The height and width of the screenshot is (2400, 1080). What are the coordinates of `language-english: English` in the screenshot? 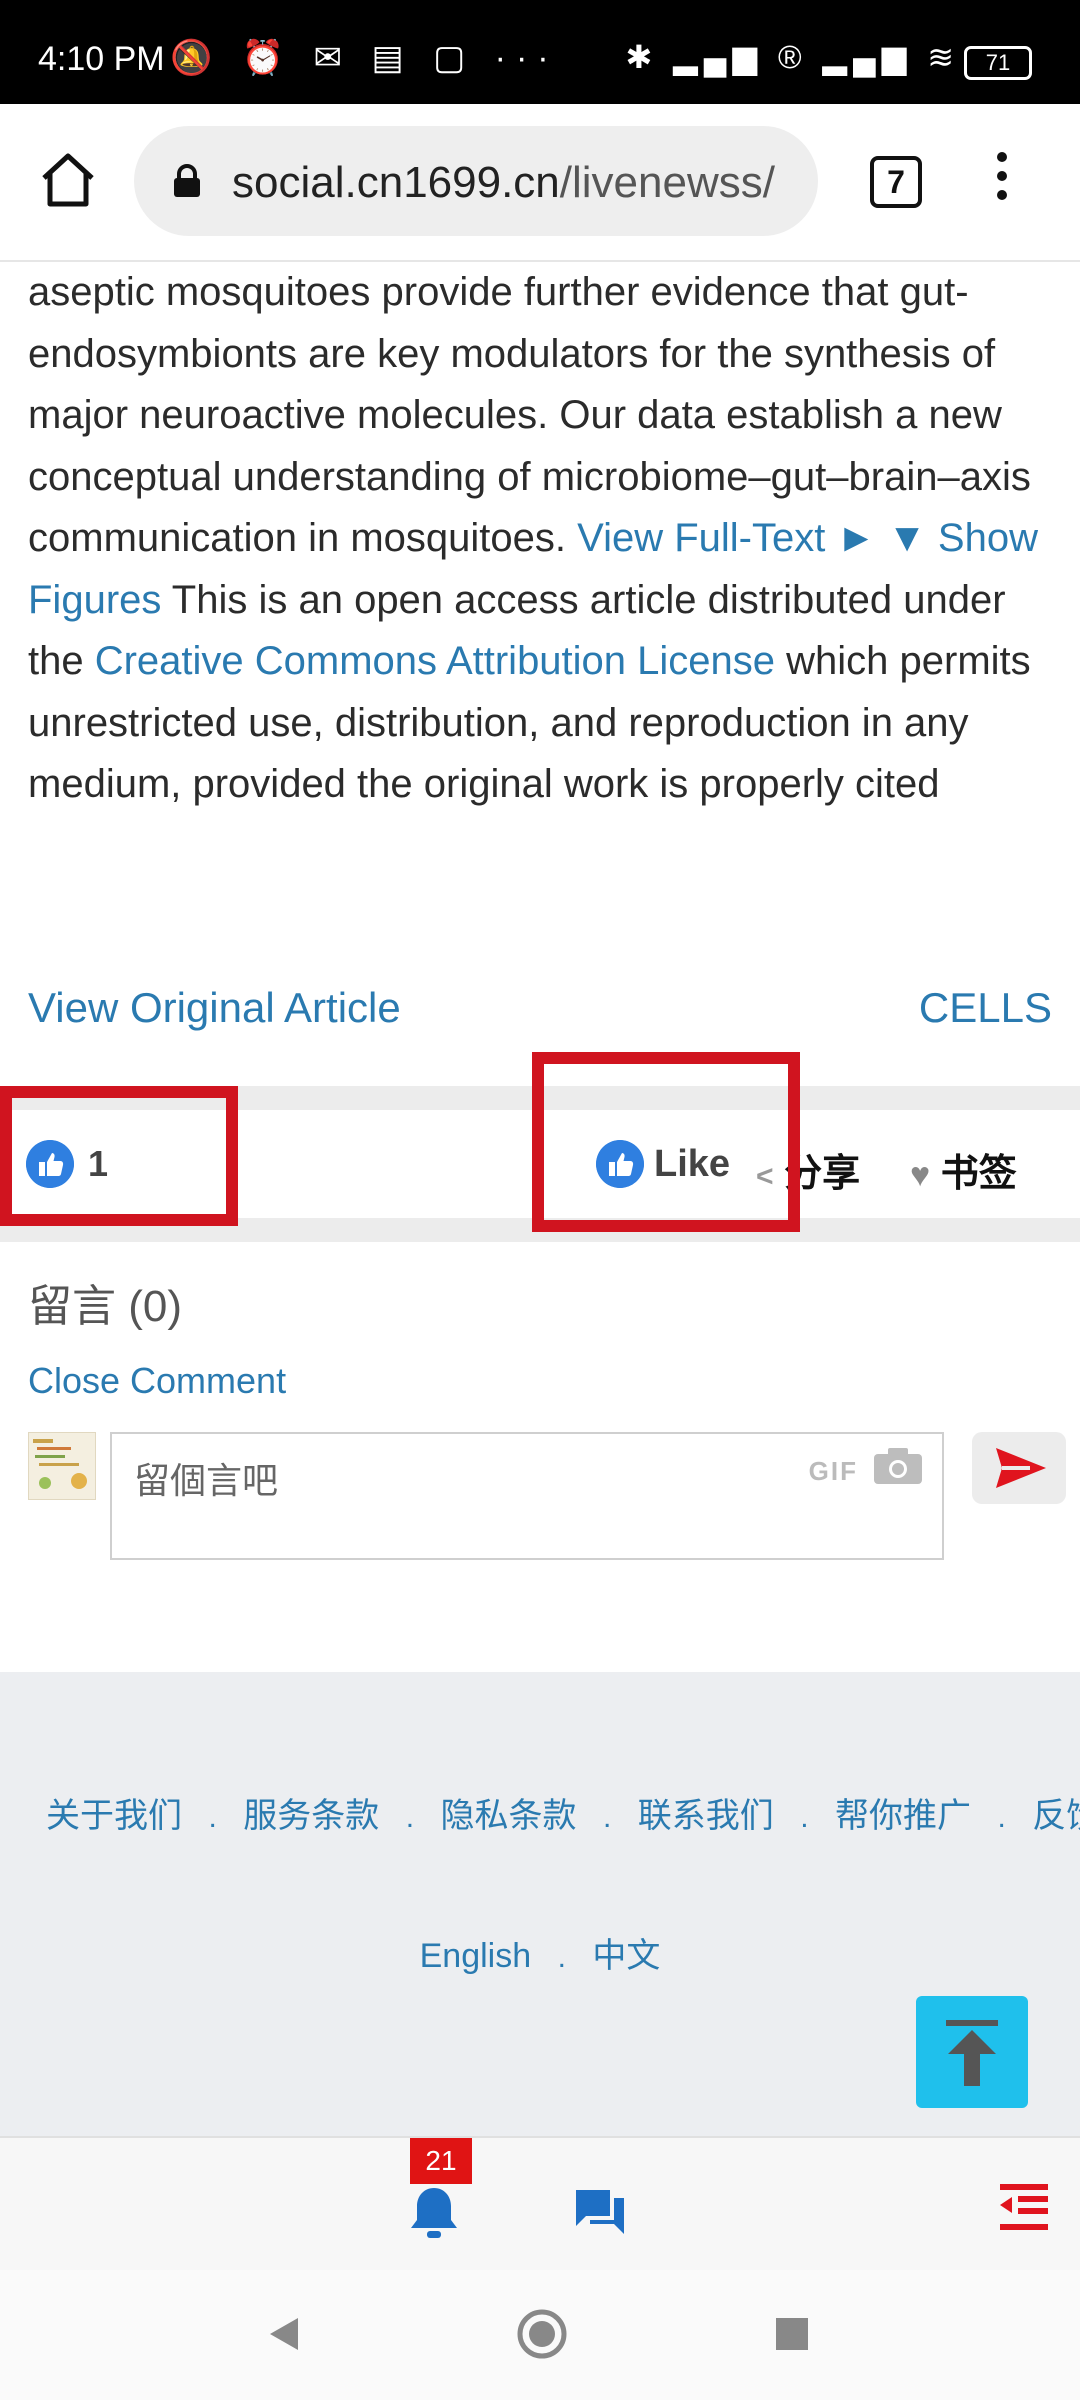 It's located at (476, 1956).